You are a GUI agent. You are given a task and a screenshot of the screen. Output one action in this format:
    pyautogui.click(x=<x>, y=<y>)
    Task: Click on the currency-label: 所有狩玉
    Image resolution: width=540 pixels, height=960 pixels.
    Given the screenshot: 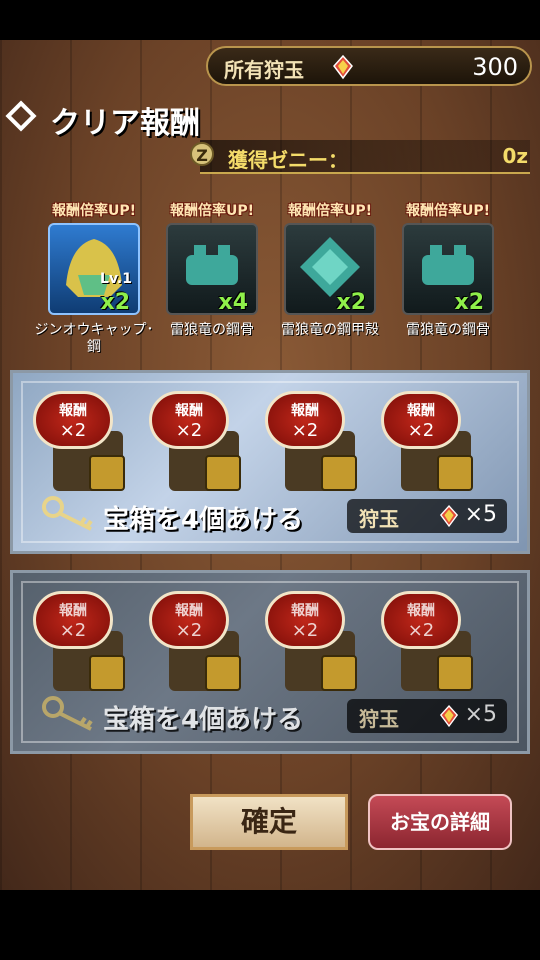 What is the action you would take?
    pyautogui.click(x=264, y=70)
    